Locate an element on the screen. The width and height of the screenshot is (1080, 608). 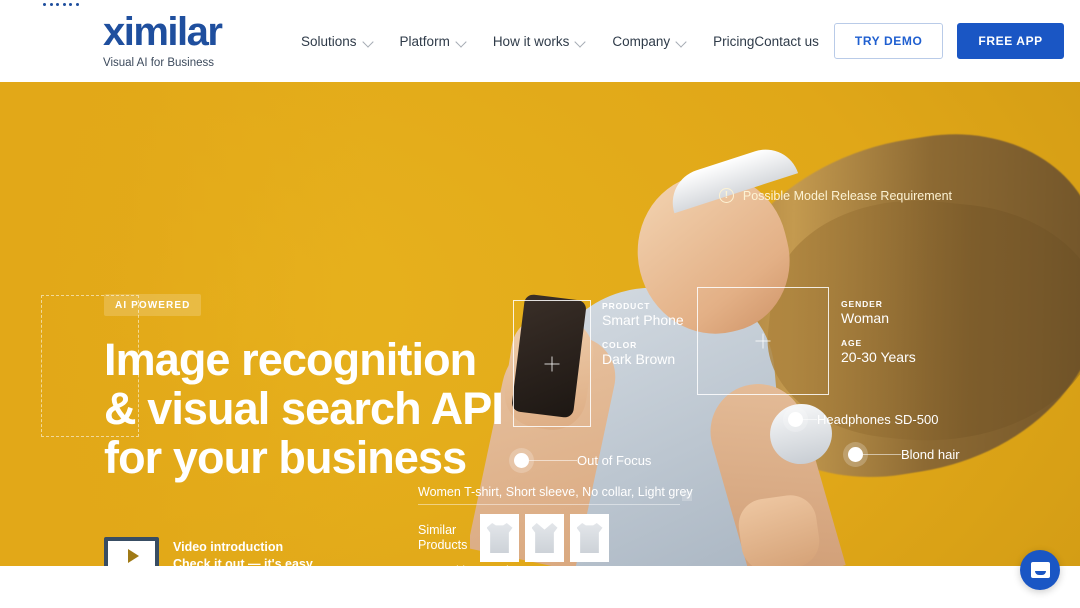
hair-annotation: Blond hair is located at coordinates (904, 454).